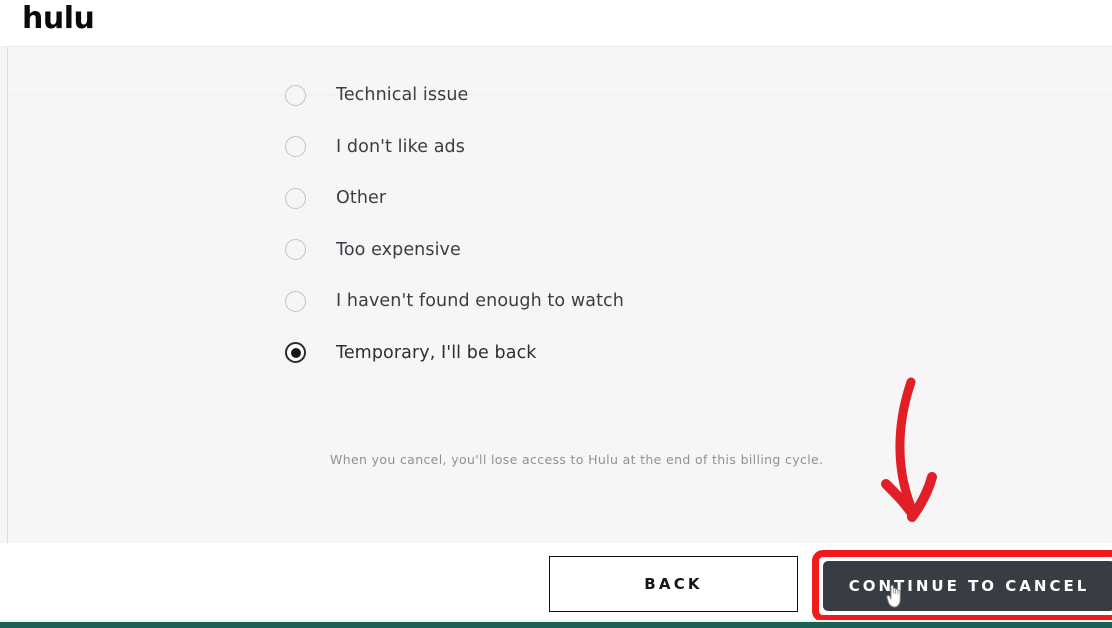  What do you see at coordinates (398, 249) in the screenshot?
I see `option-label: Too expensive` at bounding box center [398, 249].